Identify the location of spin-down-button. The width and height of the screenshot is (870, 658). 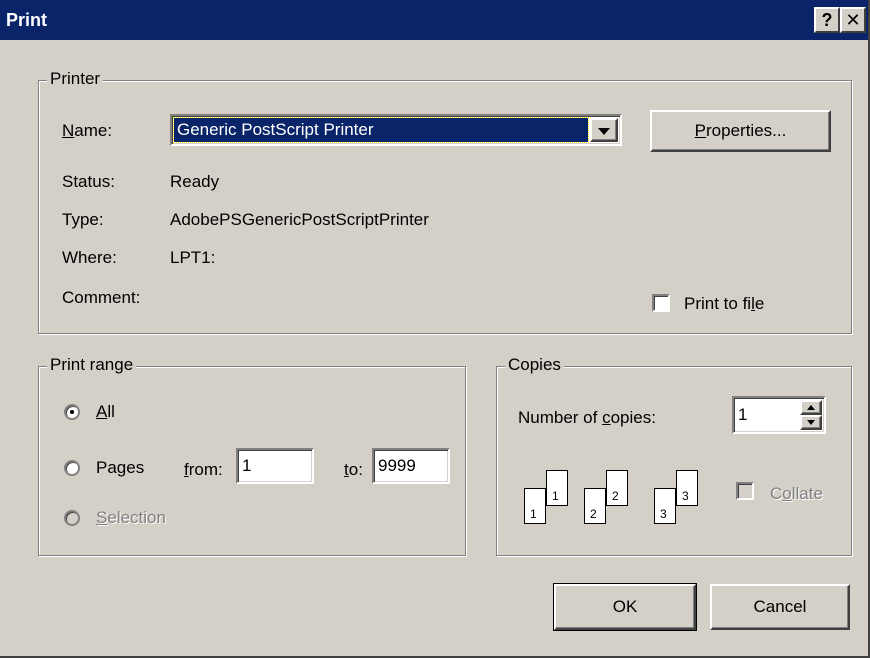
(811, 422).